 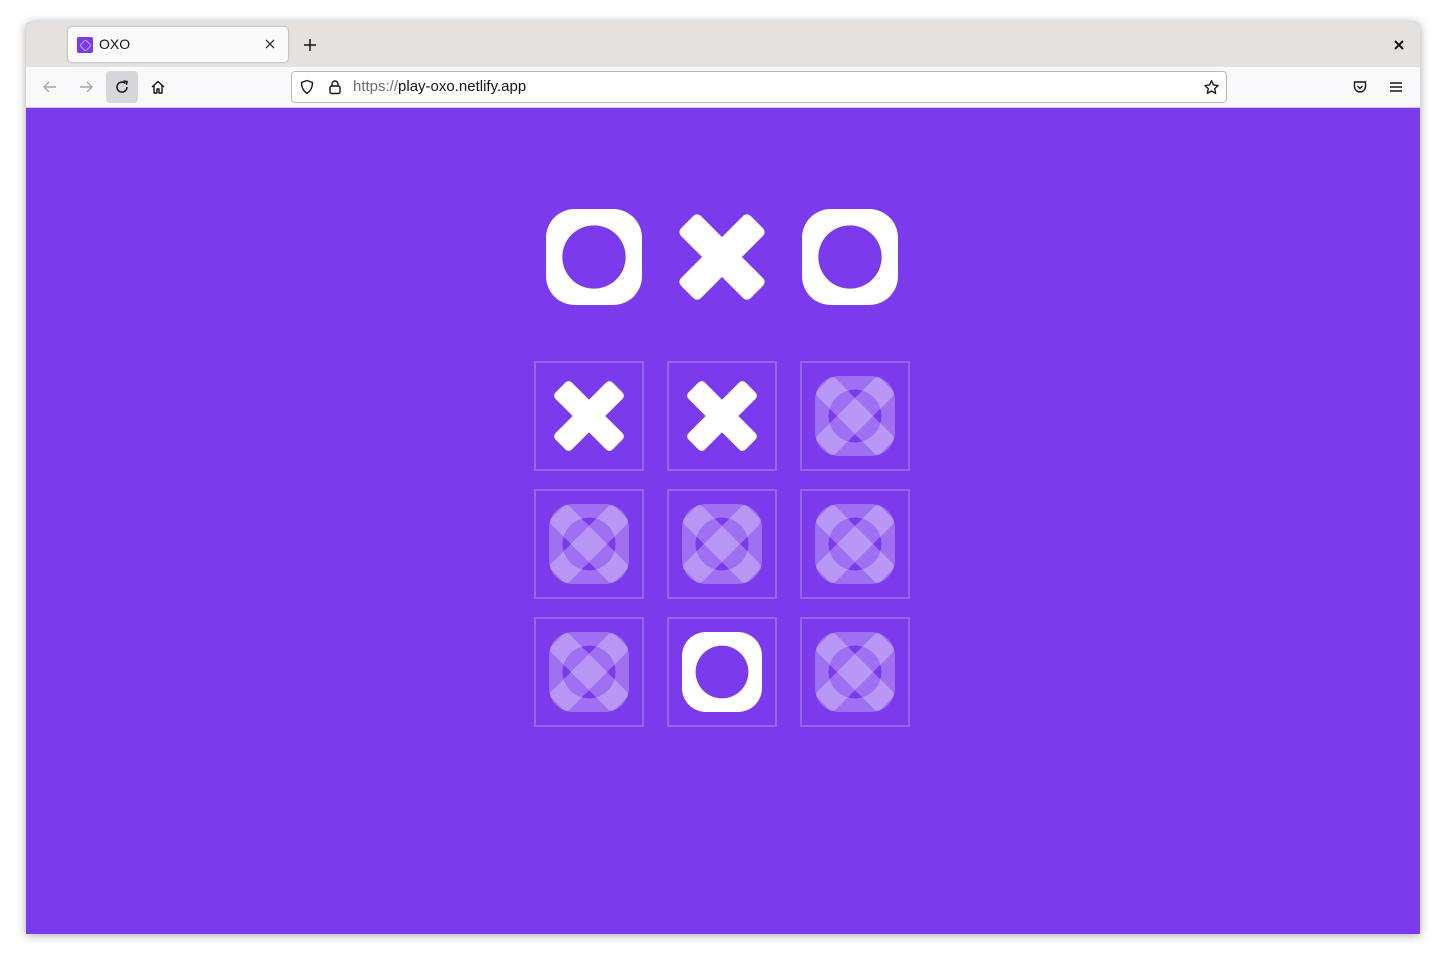 What do you see at coordinates (1399, 45) in the screenshot?
I see `window-close-icon` at bounding box center [1399, 45].